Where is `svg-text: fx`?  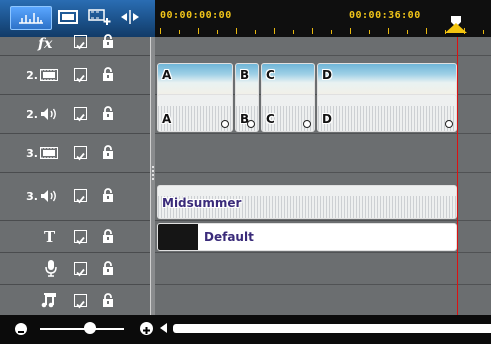
svg-text: fx is located at coordinates (45, 43).